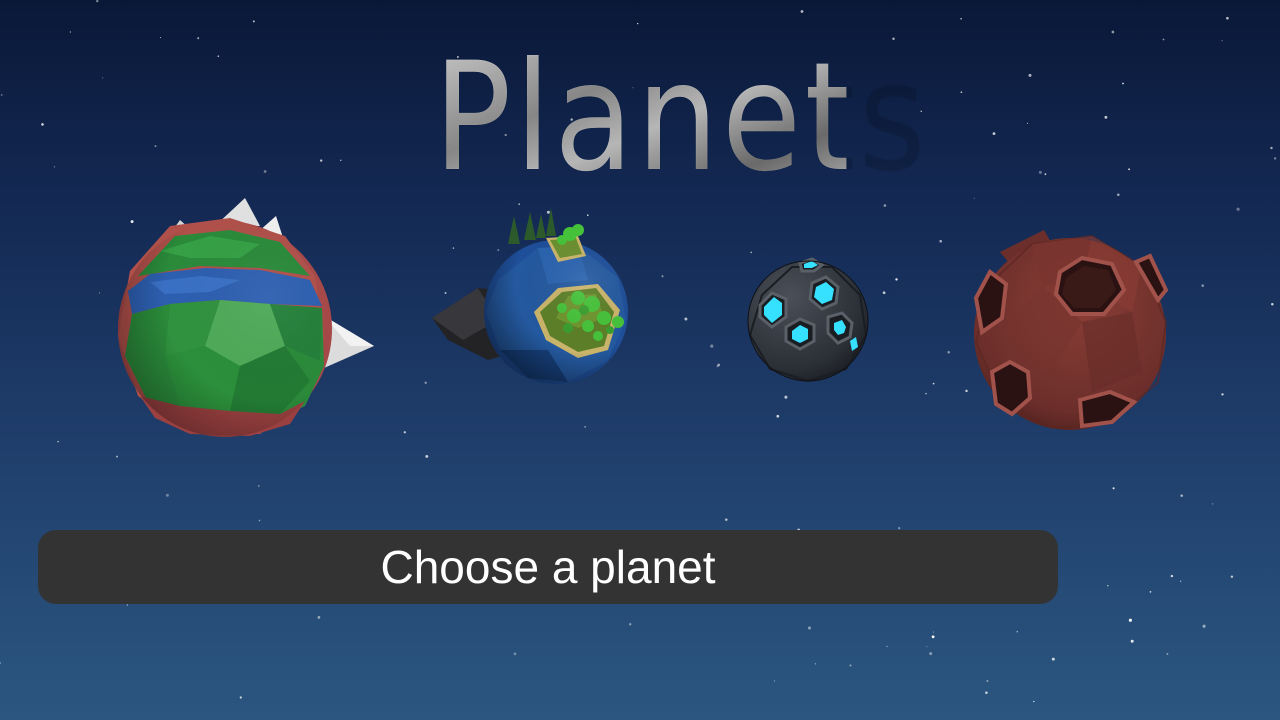 This screenshot has width=1280, height=720. I want to click on game-title: Planets, so click(681, 118).